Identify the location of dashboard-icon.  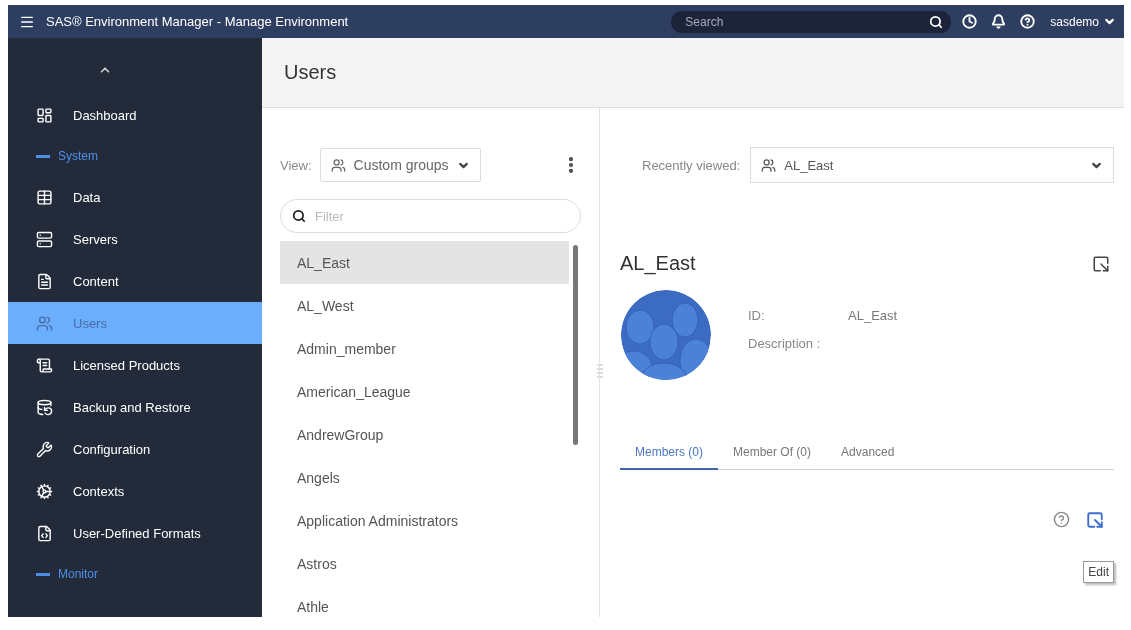
(44, 115).